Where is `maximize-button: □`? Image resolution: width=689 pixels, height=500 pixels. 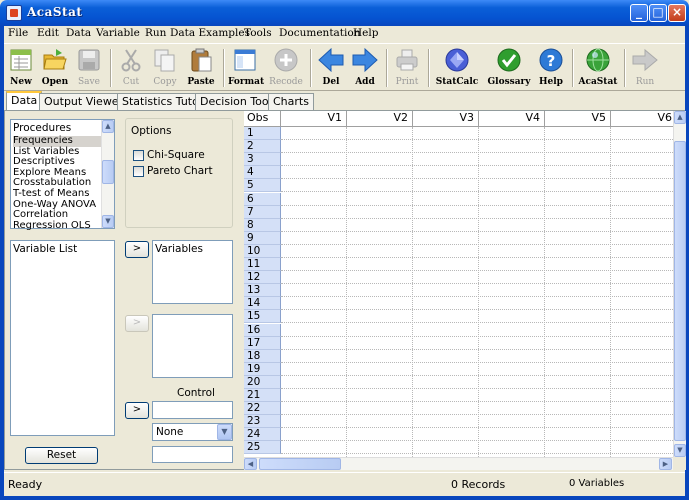
maximize-button: □ is located at coordinates (658, 13).